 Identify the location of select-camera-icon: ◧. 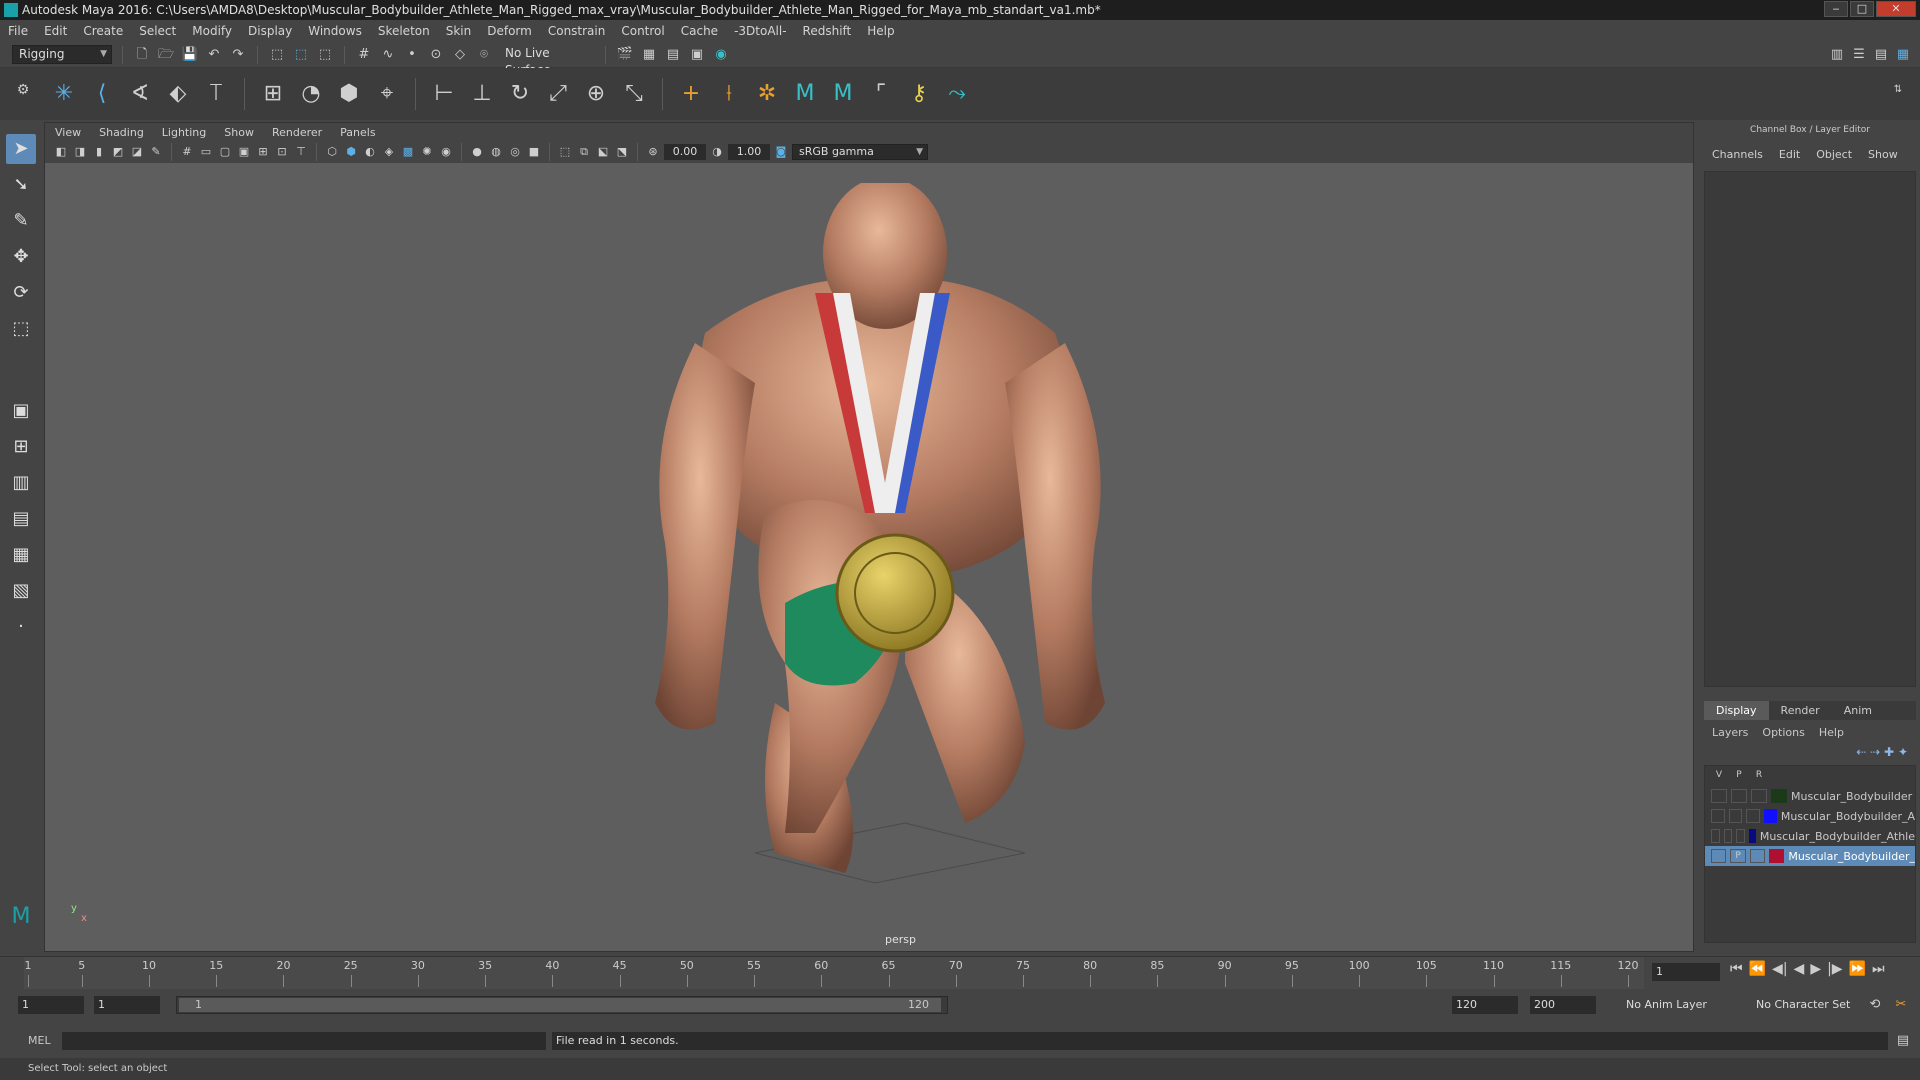
(61, 152).